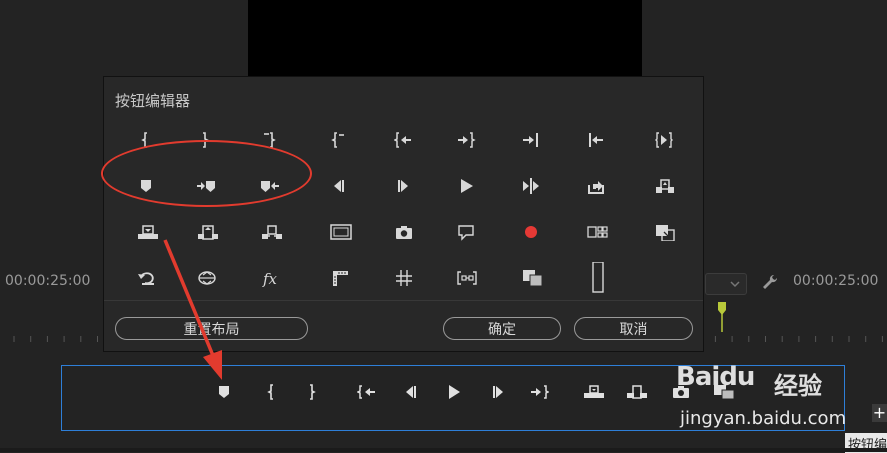 This screenshot has width=887, height=453. I want to click on transport-step-back-button, so click(410, 392).